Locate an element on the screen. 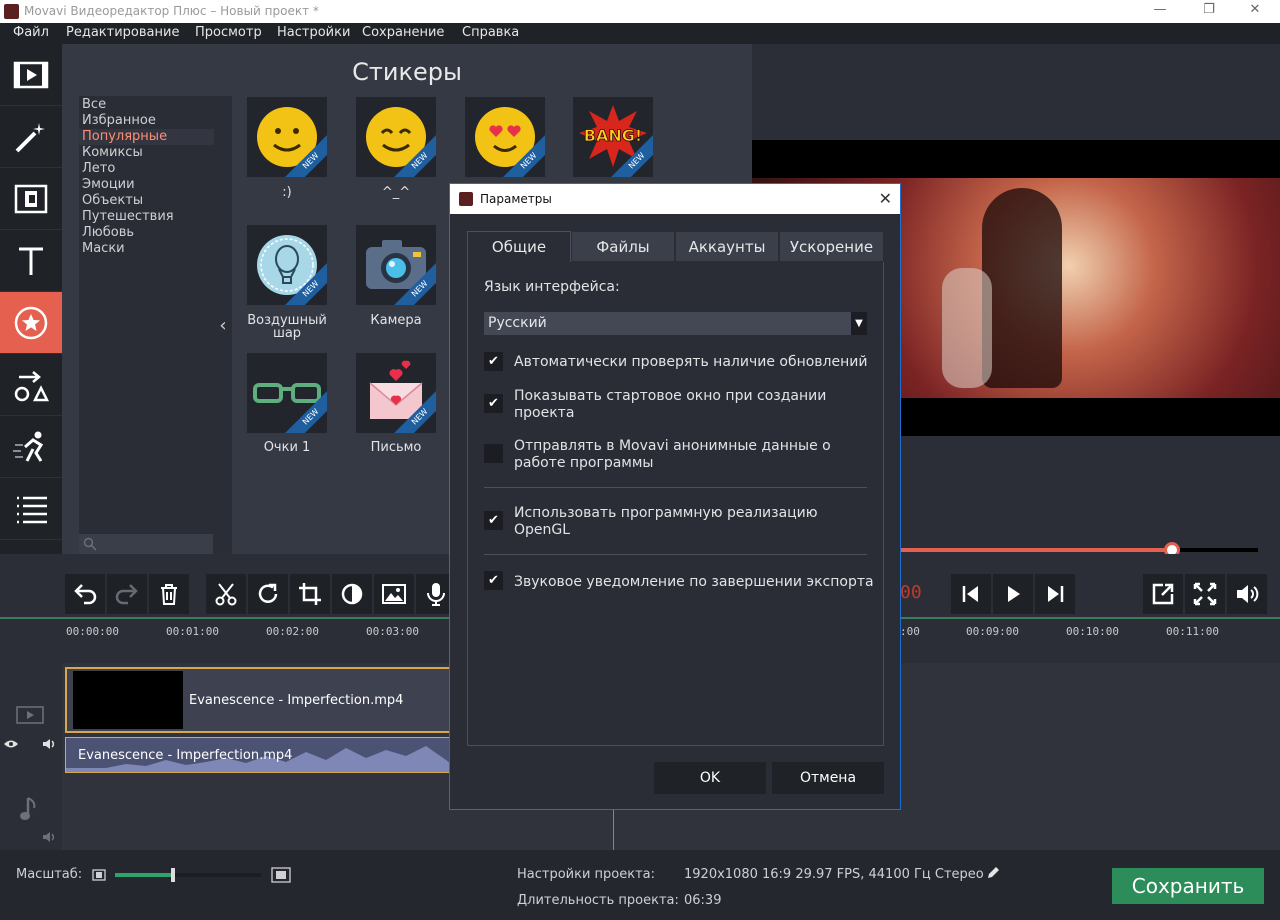 Image resolution: width=1280 pixels, height=920 pixels. category-travel: Путешествия is located at coordinates (146, 217).